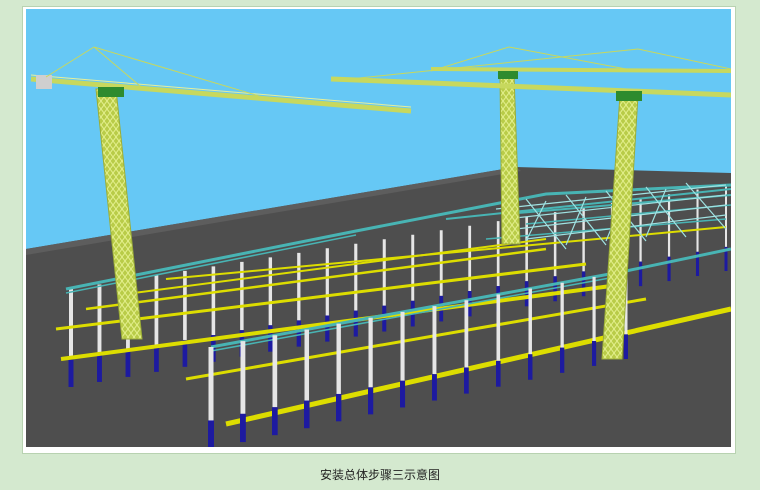 Image resolution: width=760 pixels, height=490 pixels. Describe the element at coordinates (44, 82) in the screenshot. I see `tower-crane-icon` at that location.